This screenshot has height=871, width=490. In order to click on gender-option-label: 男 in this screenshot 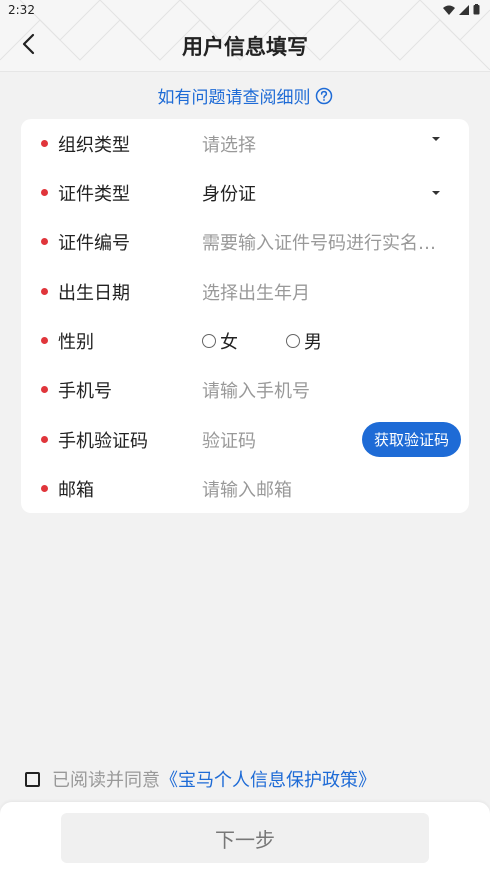, I will do `click(313, 342)`.